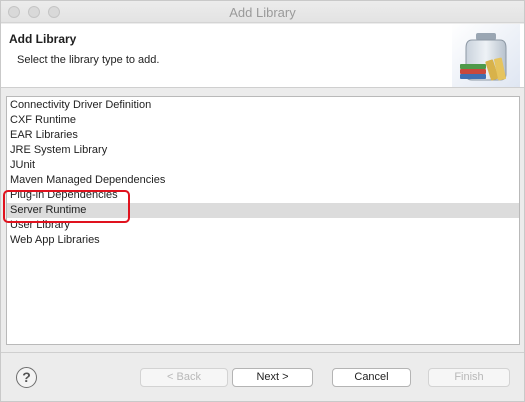 The height and width of the screenshot is (402, 525). What do you see at coordinates (263, 210) in the screenshot?
I see `list-item-server-runtime: Server Runtime` at bounding box center [263, 210].